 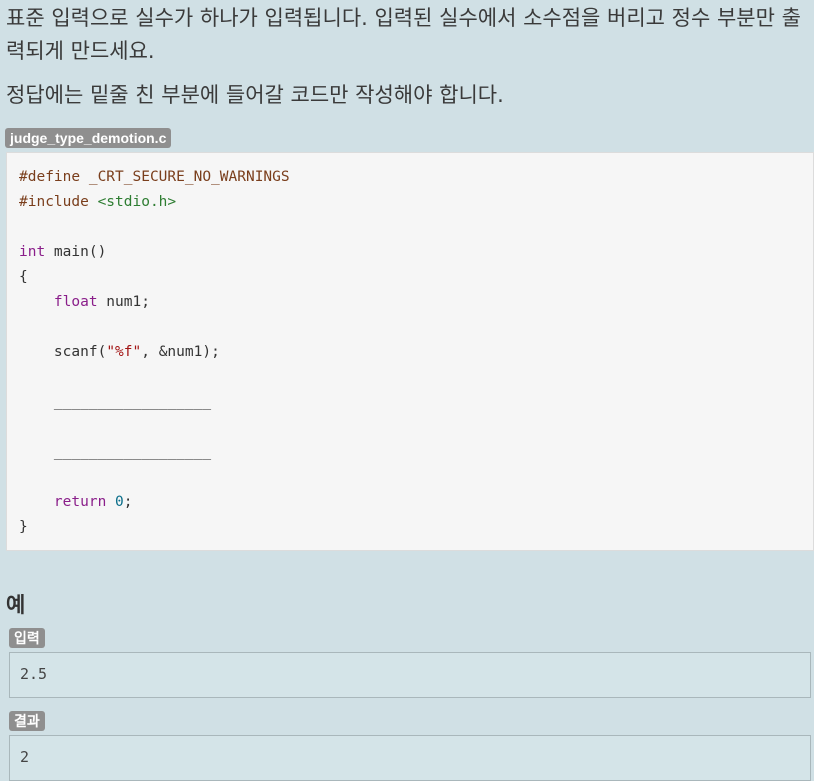 What do you see at coordinates (54, 202) in the screenshot?
I see `code-include-directive: #include` at bounding box center [54, 202].